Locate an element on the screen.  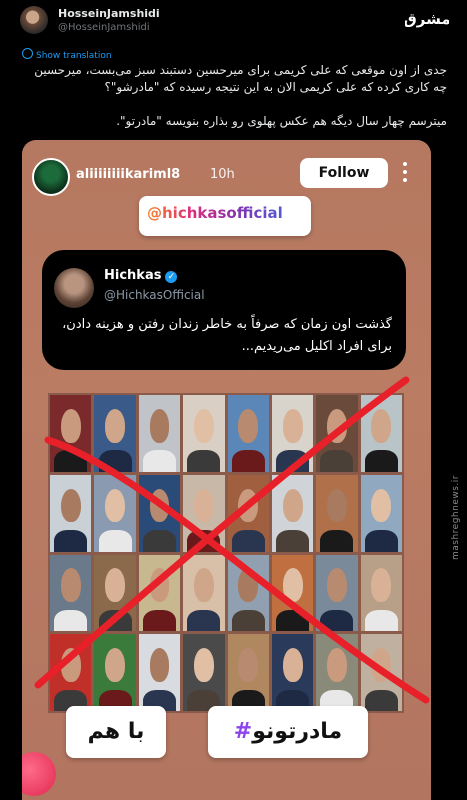
show-translation-link: Show translation is located at coordinates (67, 54).